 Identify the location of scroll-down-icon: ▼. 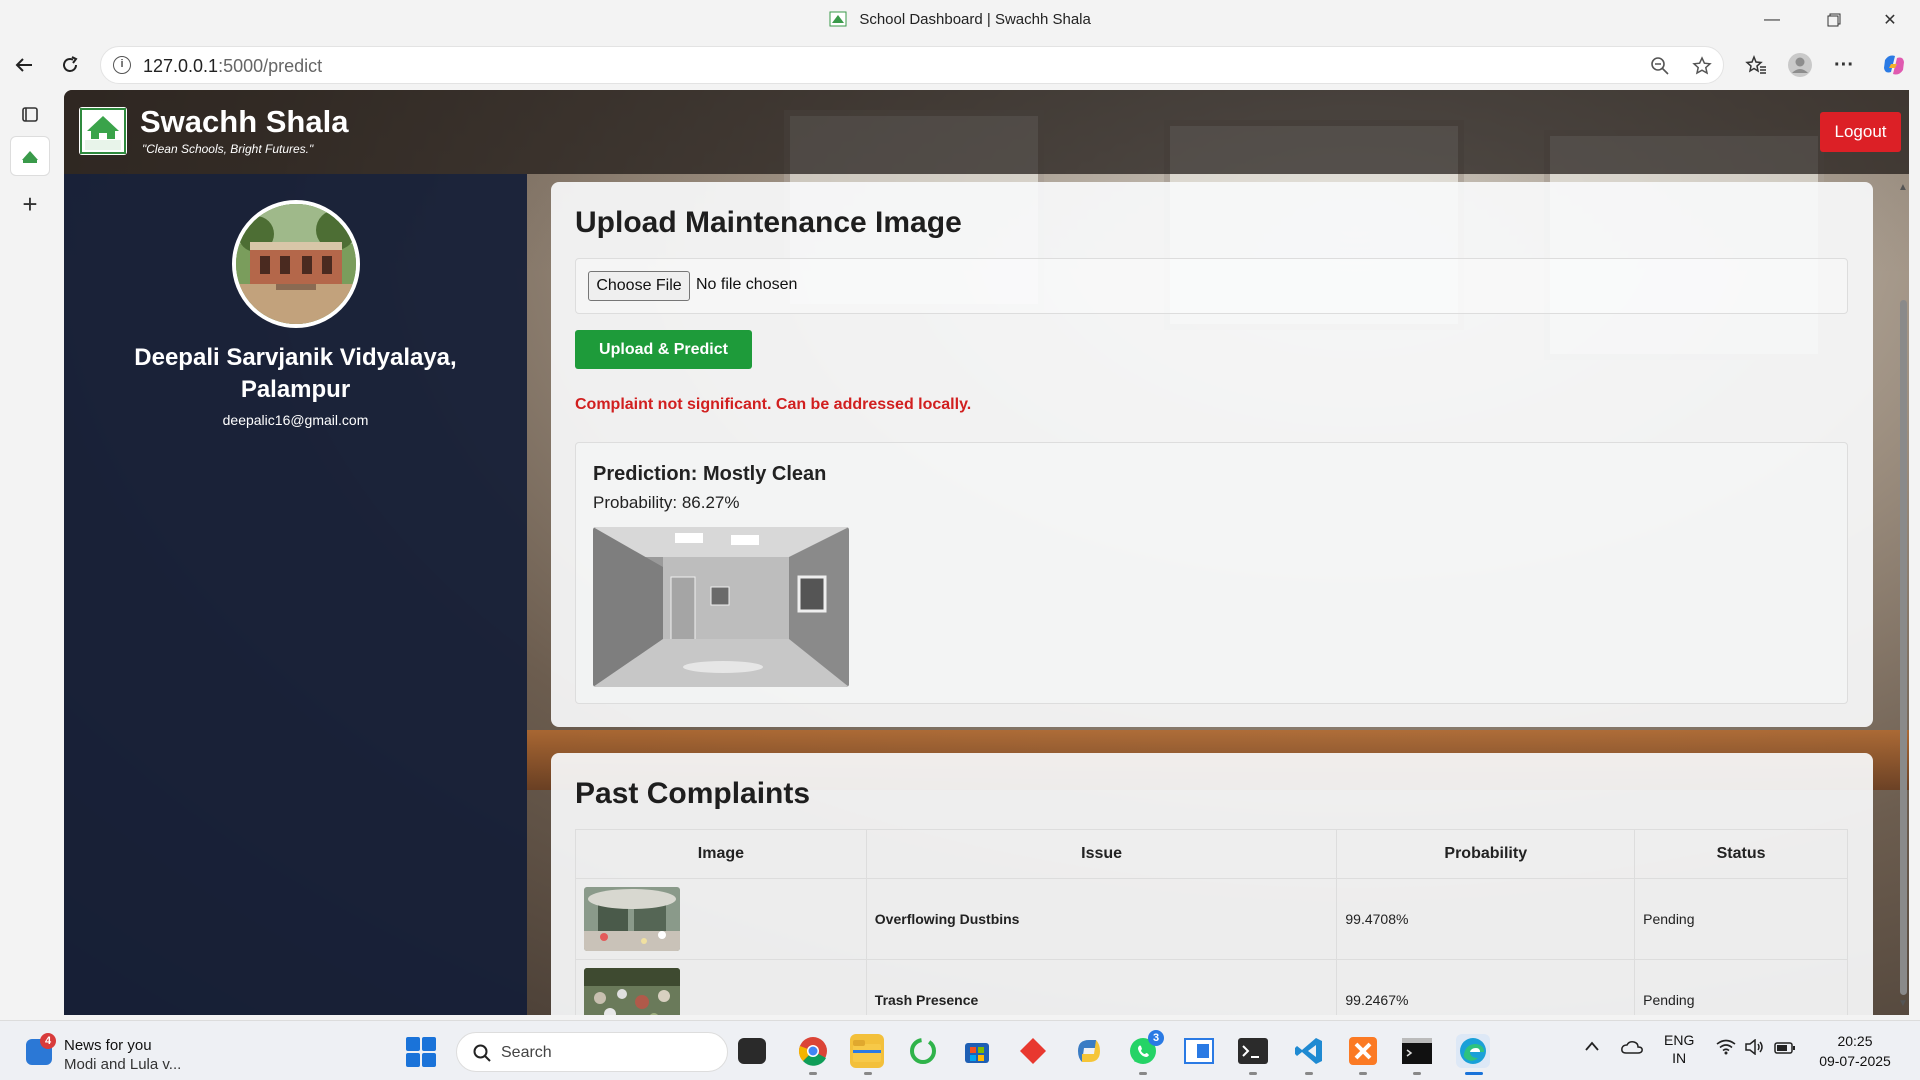
(1903, 1003).